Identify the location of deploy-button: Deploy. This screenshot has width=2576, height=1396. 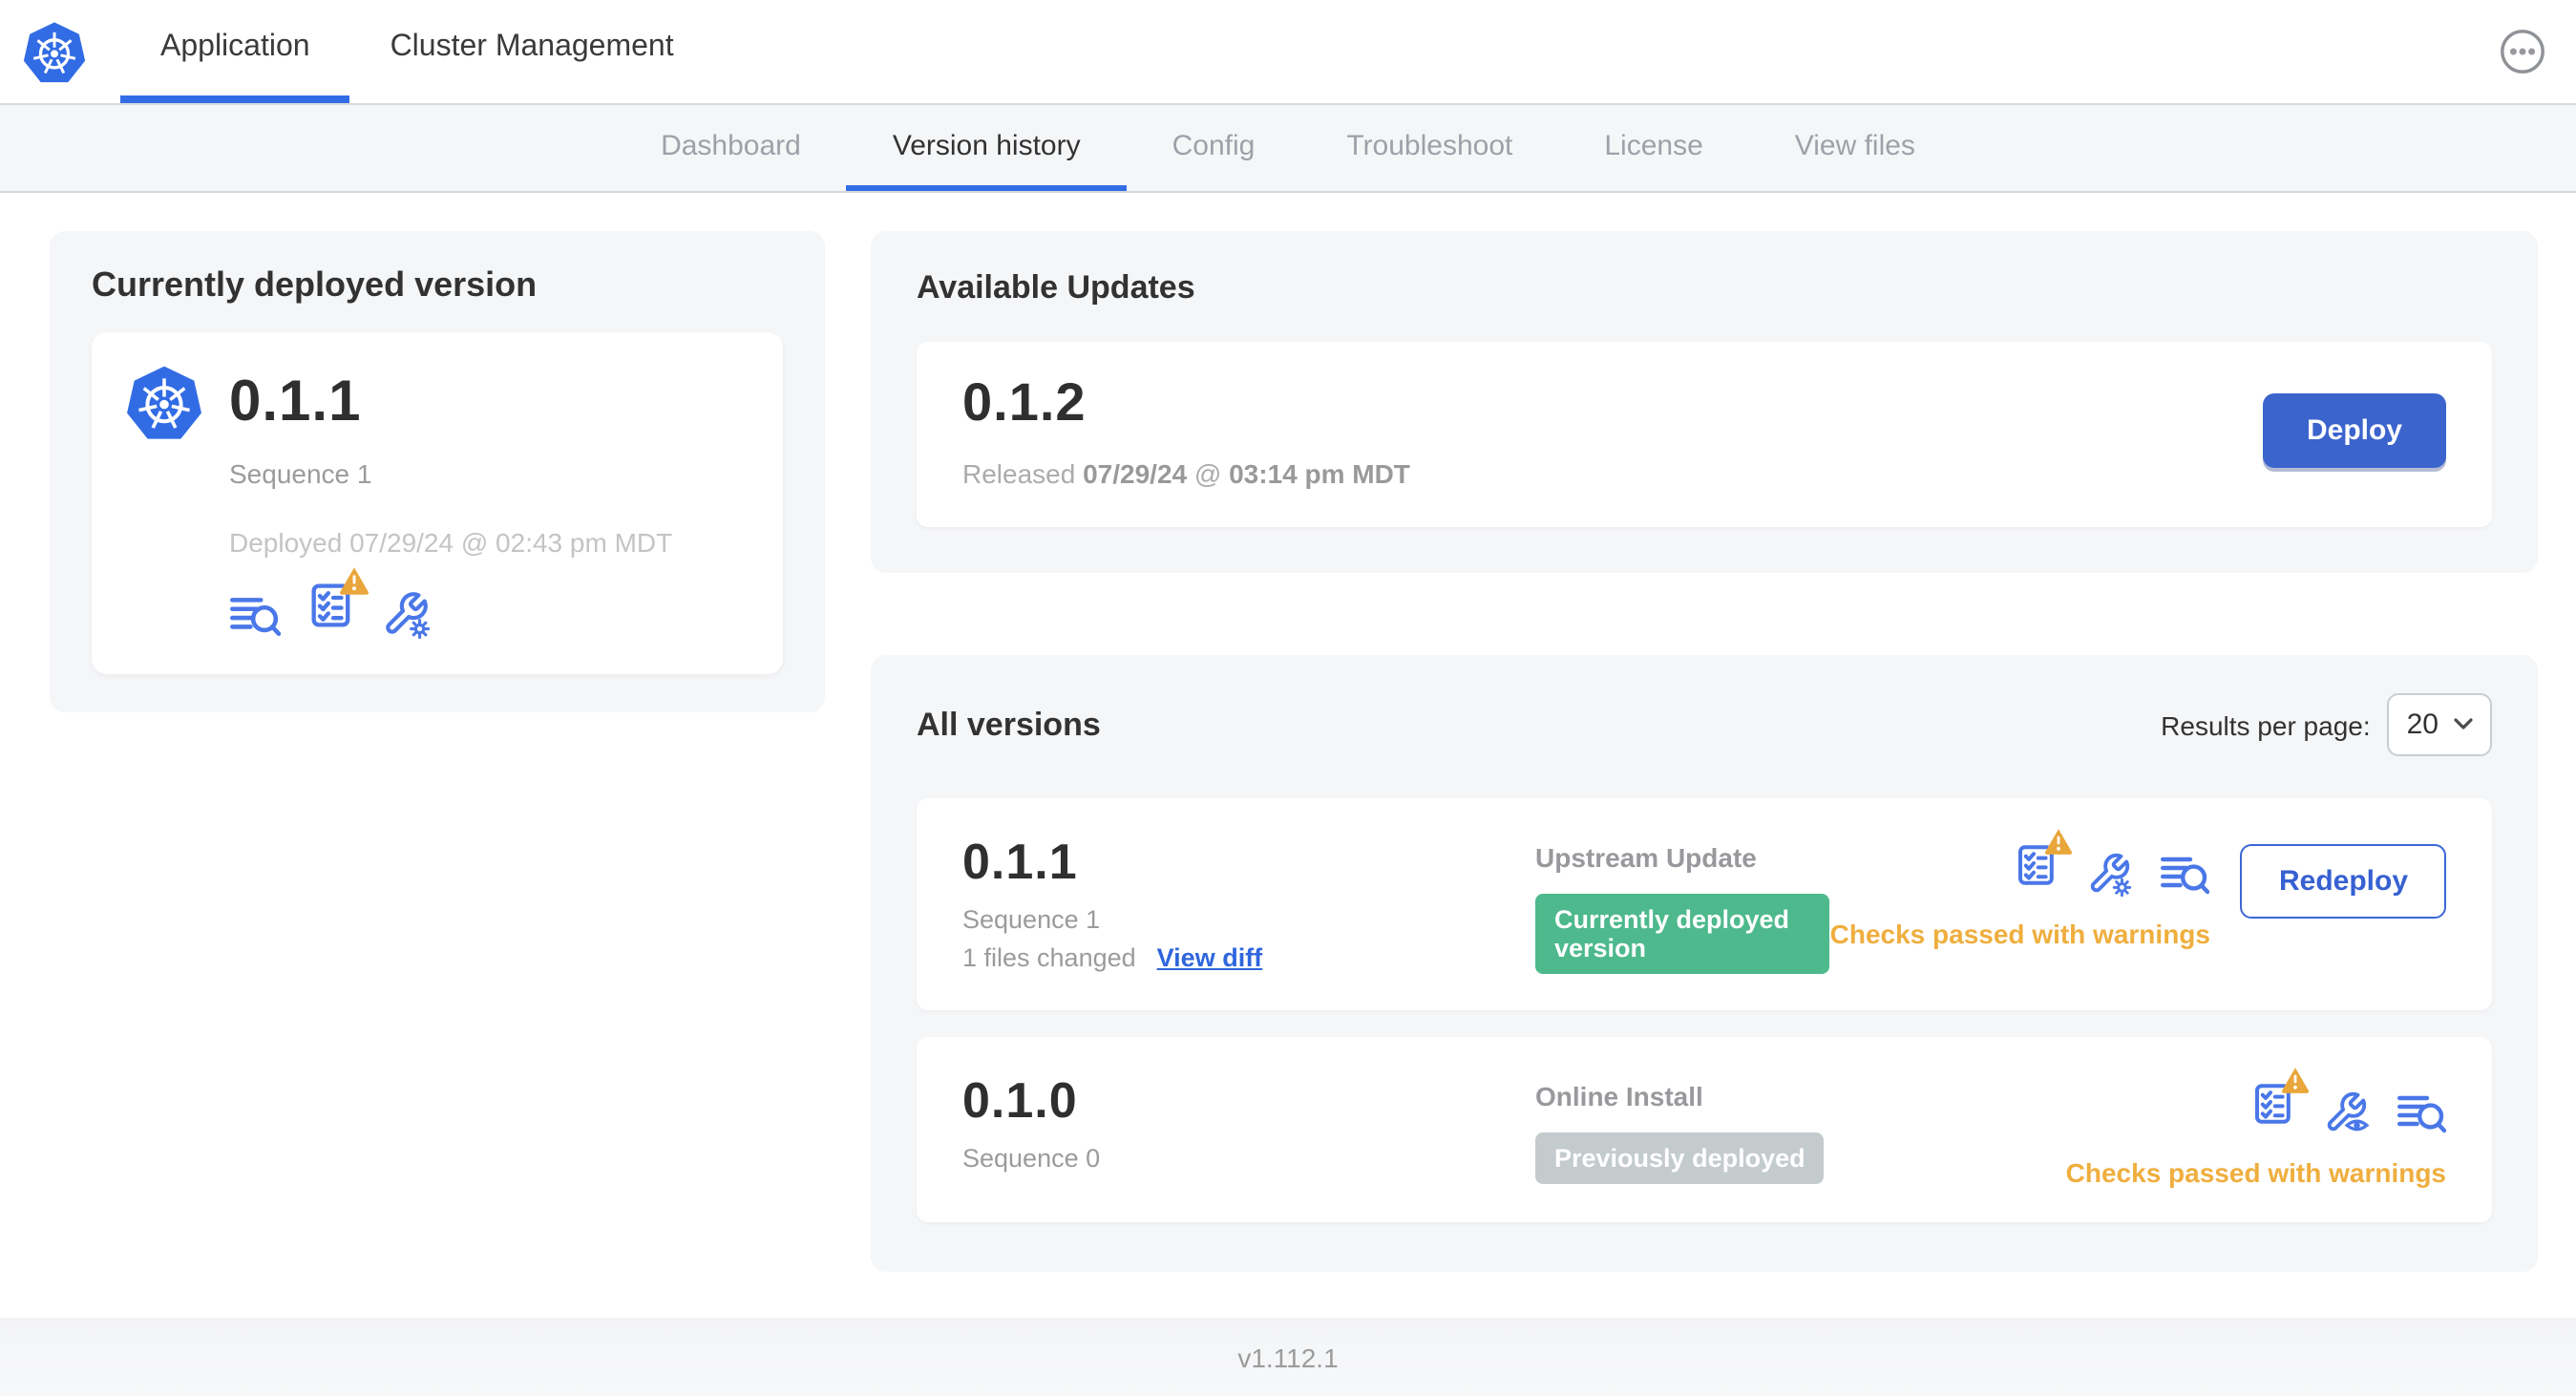
(2354, 430).